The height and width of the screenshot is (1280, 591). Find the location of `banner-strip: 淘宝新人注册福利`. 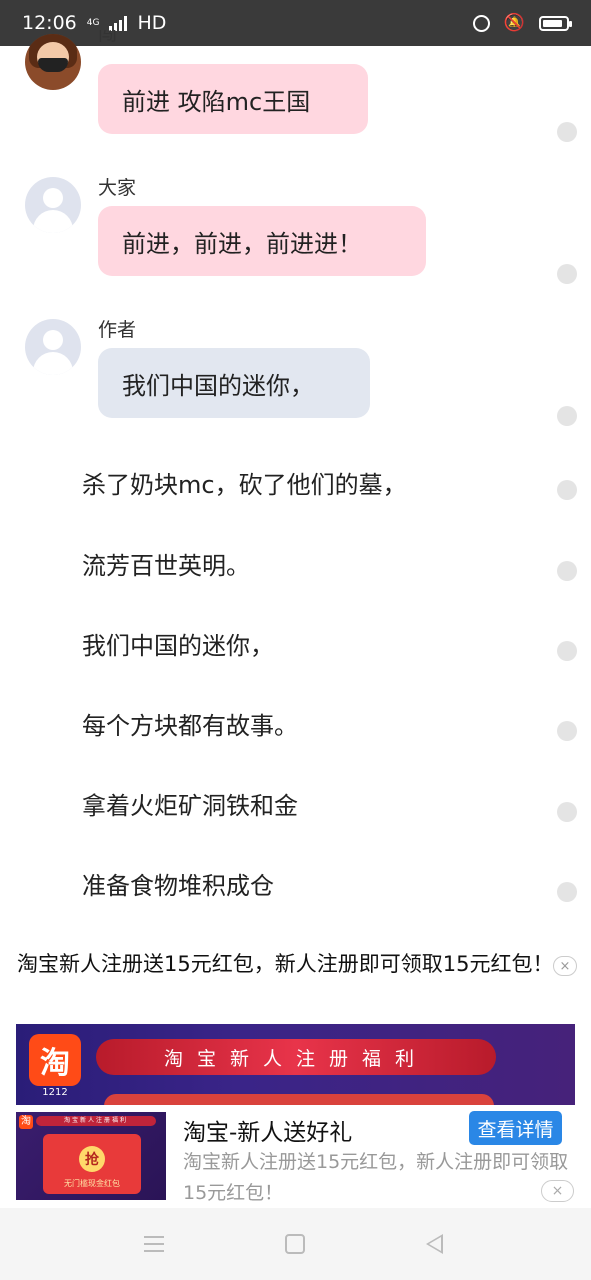

banner-strip: 淘宝新人注册福利 is located at coordinates (296, 1057).